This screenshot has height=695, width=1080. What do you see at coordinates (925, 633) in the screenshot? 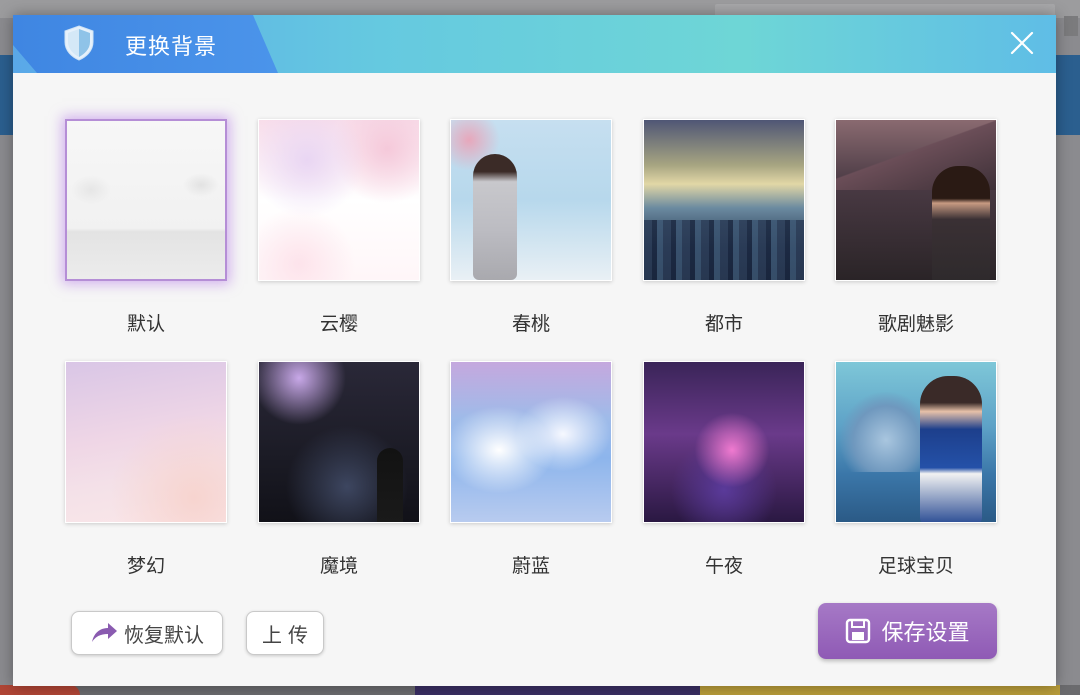
I see `save-settings-label: 保存设置` at bounding box center [925, 633].